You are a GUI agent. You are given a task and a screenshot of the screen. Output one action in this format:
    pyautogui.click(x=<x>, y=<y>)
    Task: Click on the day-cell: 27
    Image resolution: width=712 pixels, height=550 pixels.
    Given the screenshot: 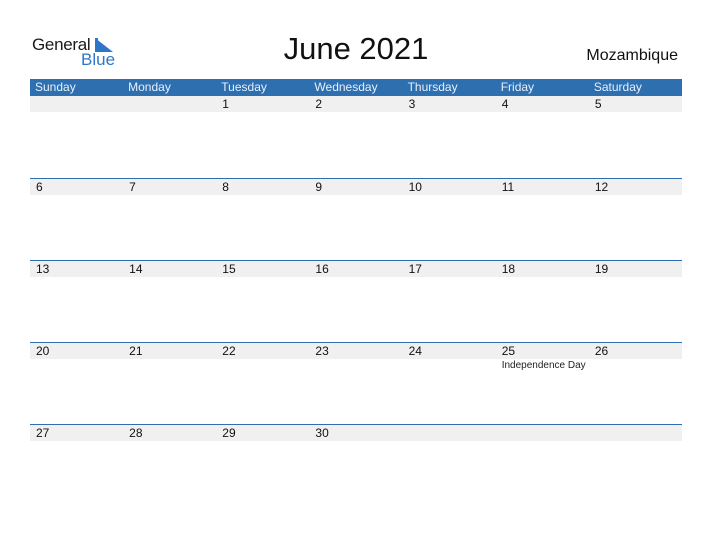 What is the action you would take?
    pyautogui.click(x=76, y=455)
    